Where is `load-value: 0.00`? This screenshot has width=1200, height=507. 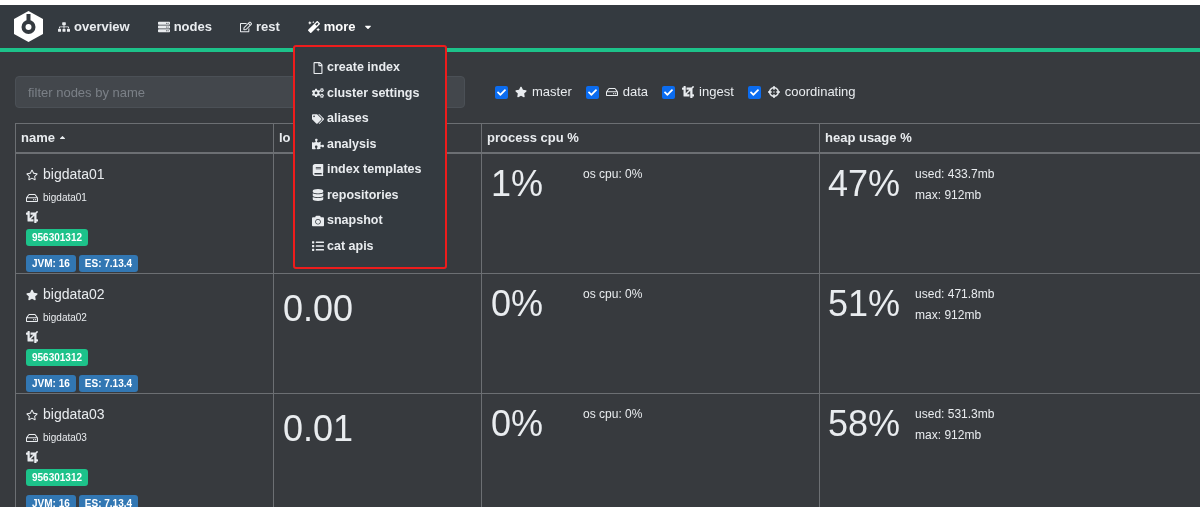 load-value: 0.00 is located at coordinates (318, 308).